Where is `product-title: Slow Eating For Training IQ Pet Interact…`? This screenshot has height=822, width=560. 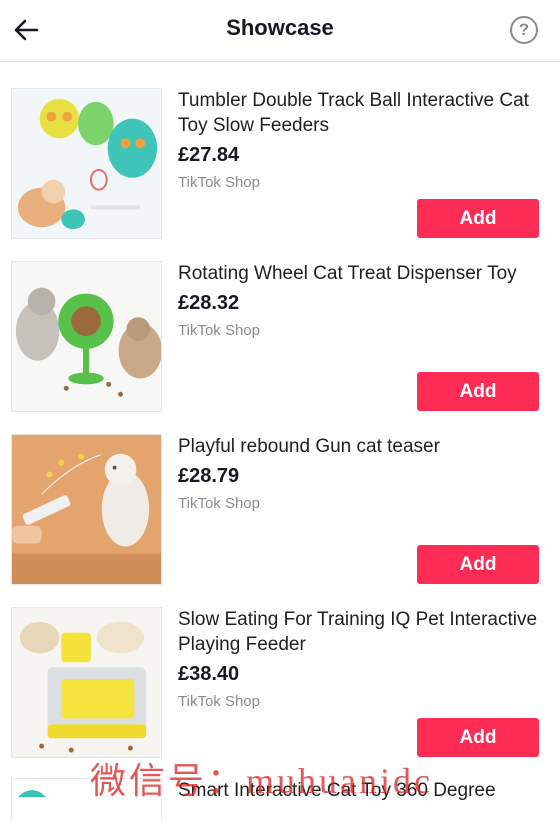
product-title: Slow Eating For Training IQ Pet Interact… is located at coordinates (361, 632).